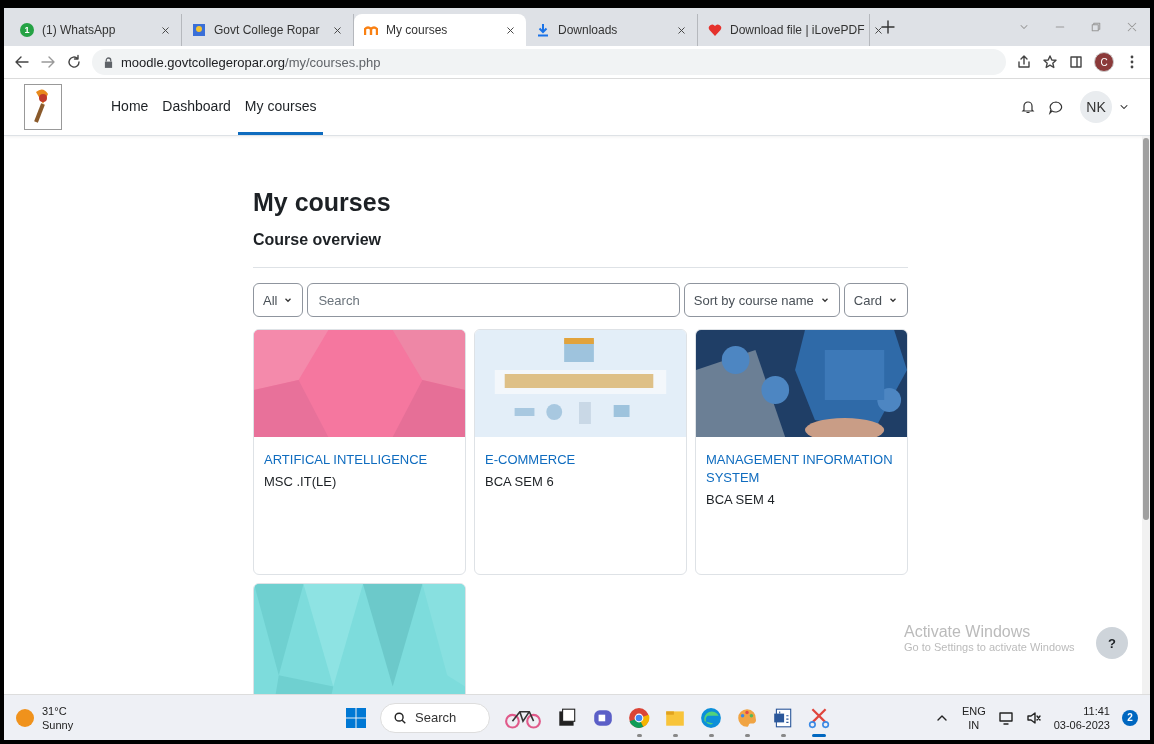 This screenshot has height=744, width=1154. Describe the element at coordinates (1081, 724) in the screenshot. I see `clock-date: 03-06-2023` at that location.